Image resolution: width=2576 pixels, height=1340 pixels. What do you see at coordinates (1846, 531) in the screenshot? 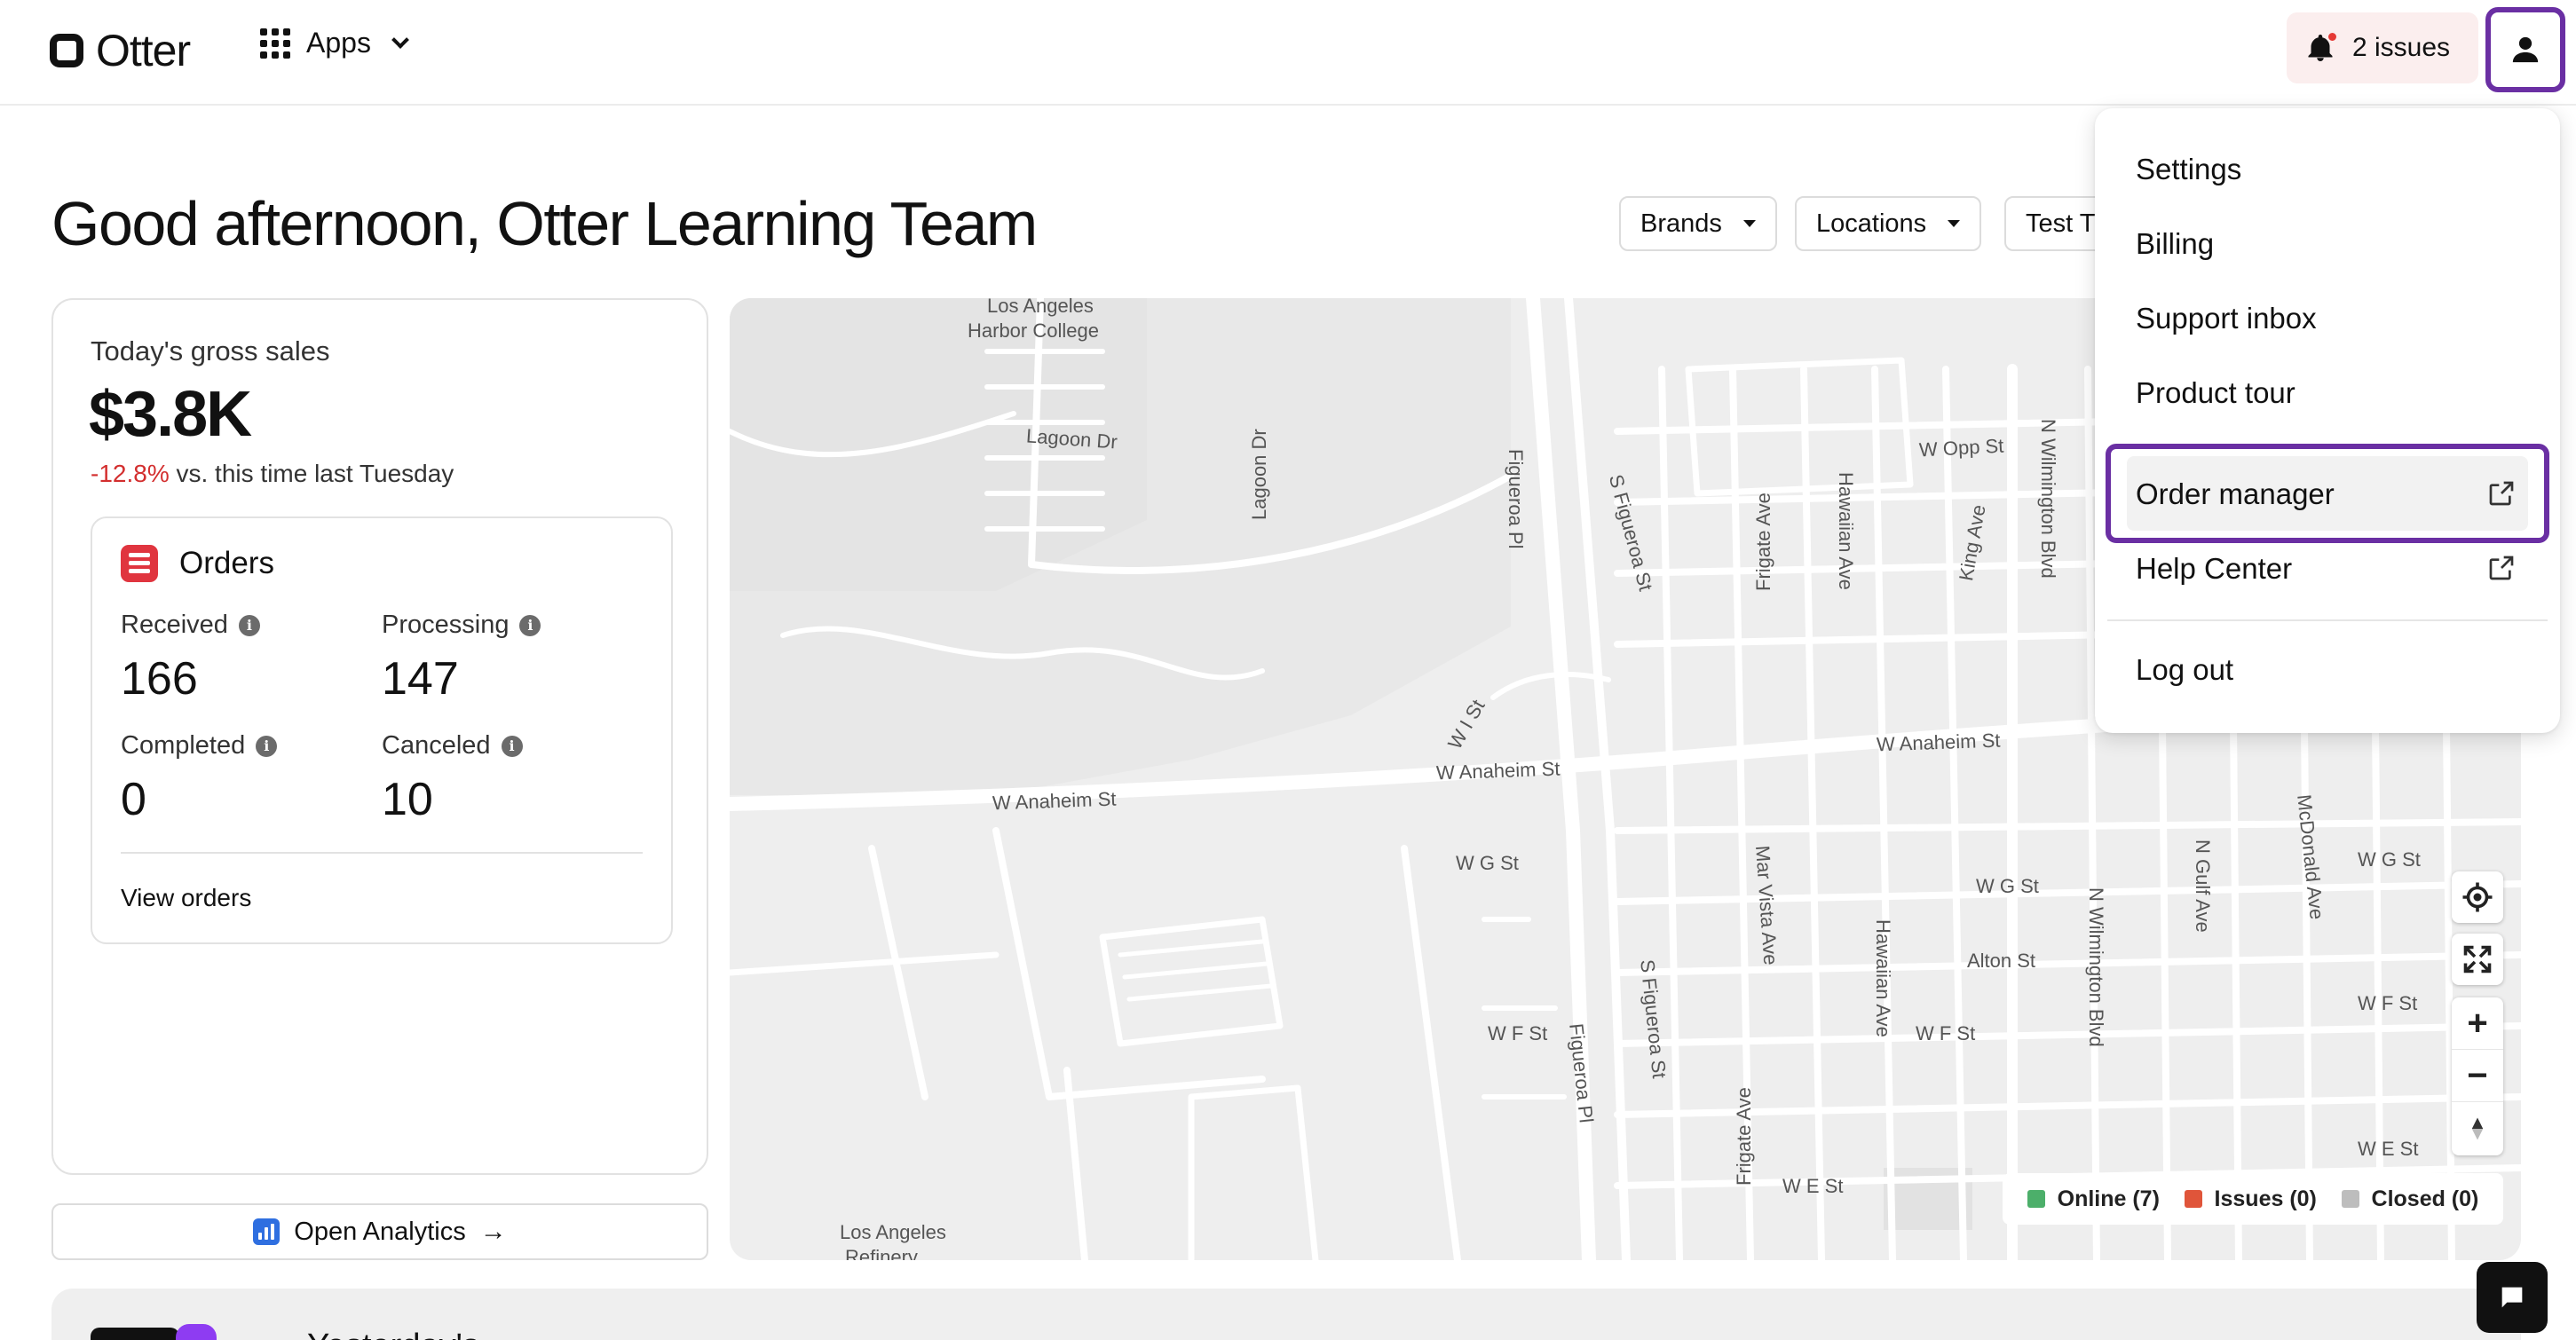
I see `map-label: Hawaiian Ave` at bounding box center [1846, 531].